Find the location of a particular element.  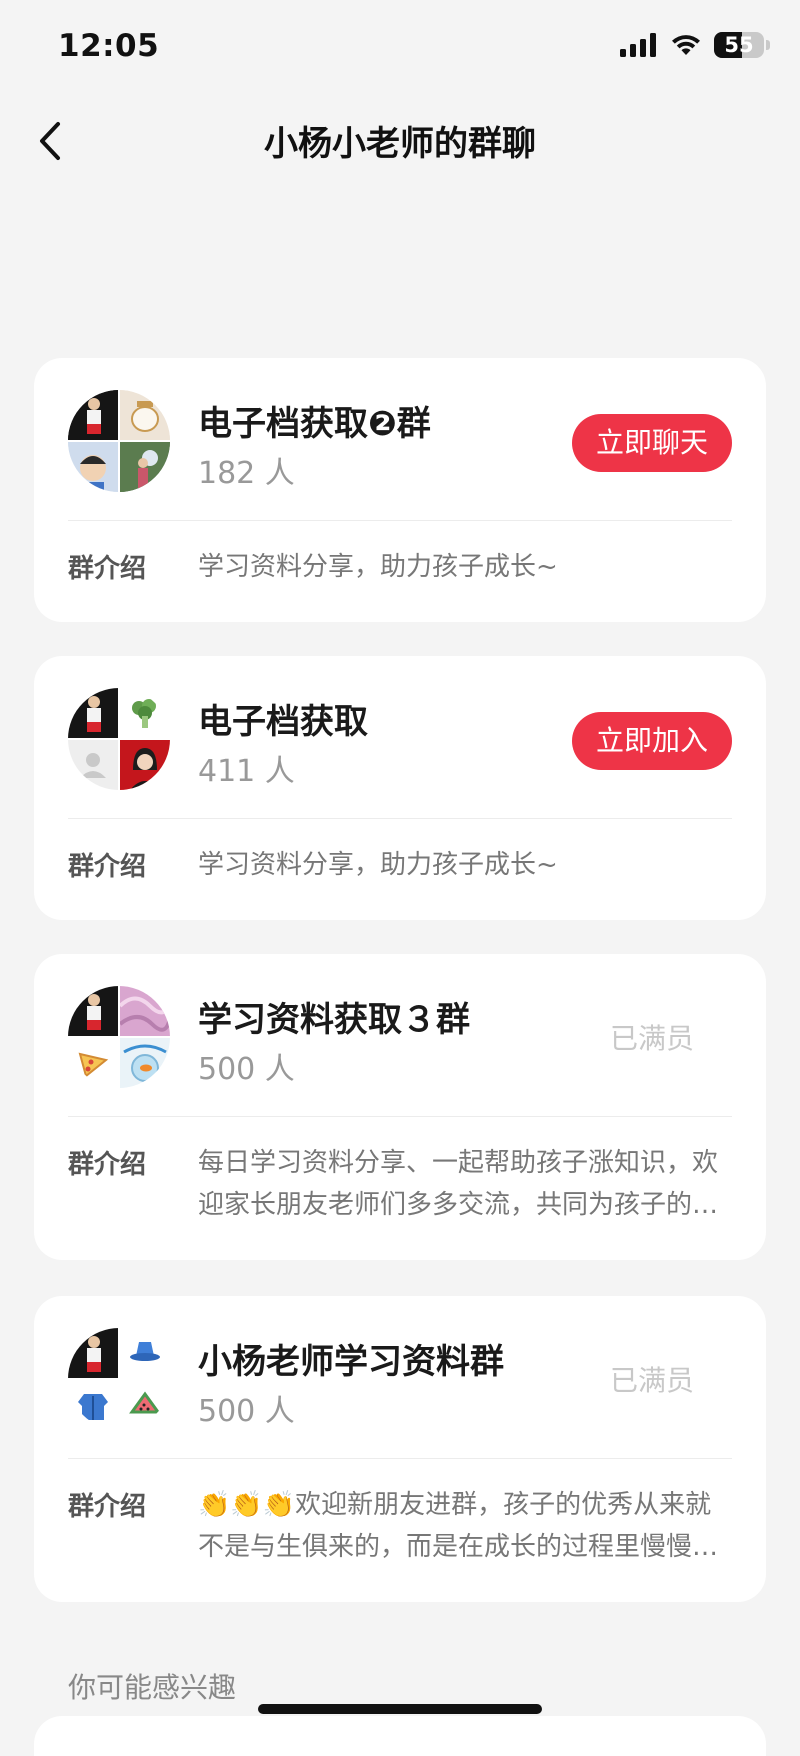

group-card-header: 小杨老师学习资料群 500 人 已满员 is located at coordinates (400, 1377).